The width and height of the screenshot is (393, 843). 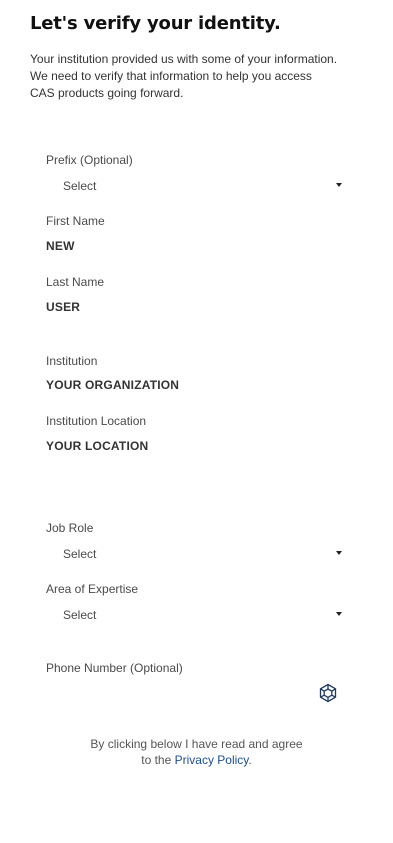 I want to click on agreement-suffix: ., so click(x=250, y=760).